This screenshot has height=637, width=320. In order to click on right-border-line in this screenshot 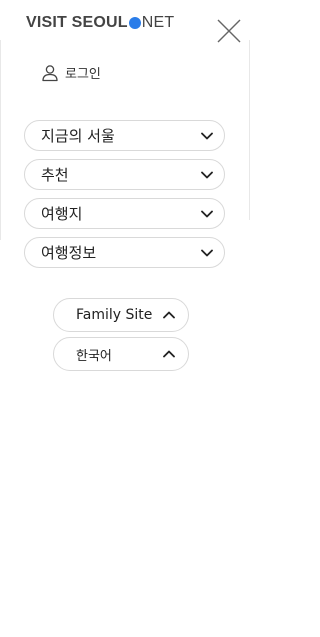, I will do `click(249, 130)`.